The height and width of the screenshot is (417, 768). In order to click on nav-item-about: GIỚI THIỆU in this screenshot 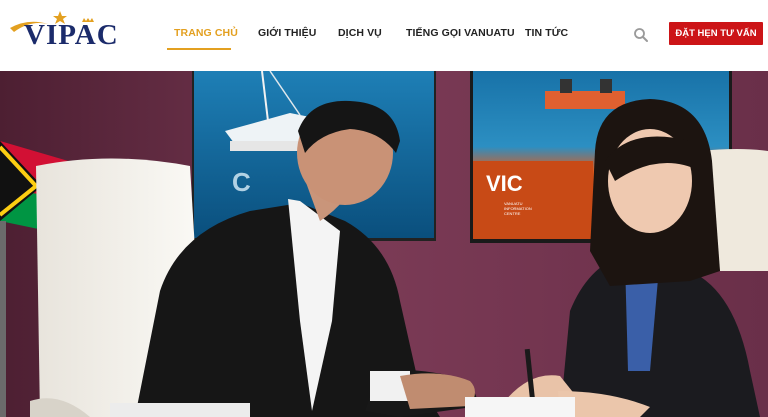, I will do `click(287, 33)`.